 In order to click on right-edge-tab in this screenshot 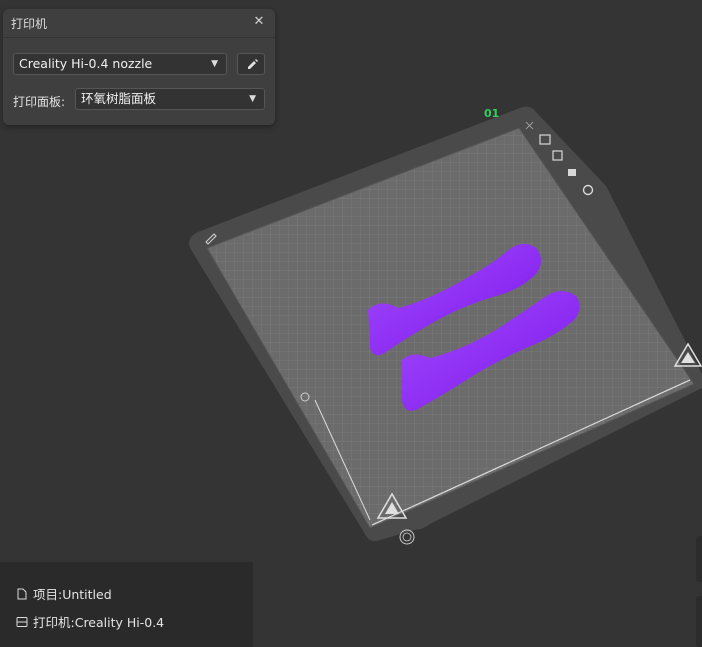, I will do `click(699, 559)`.